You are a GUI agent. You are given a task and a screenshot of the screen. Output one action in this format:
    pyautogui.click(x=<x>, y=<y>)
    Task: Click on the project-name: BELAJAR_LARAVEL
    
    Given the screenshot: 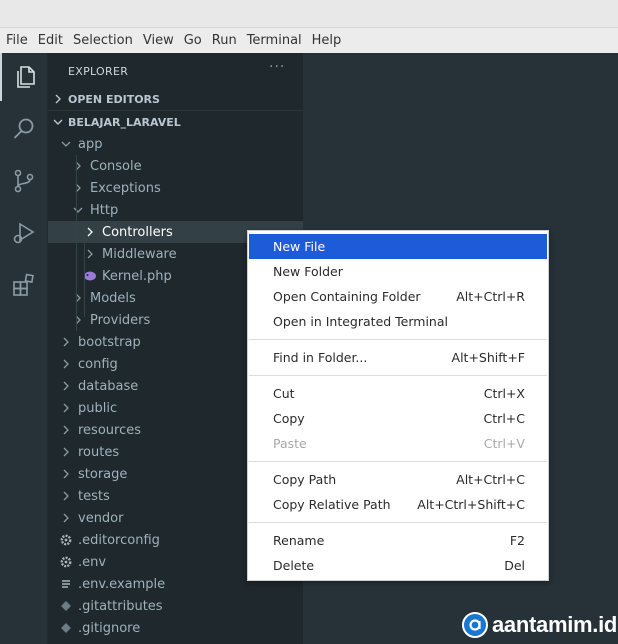 What is the action you would take?
    pyautogui.click(x=124, y=122)
    